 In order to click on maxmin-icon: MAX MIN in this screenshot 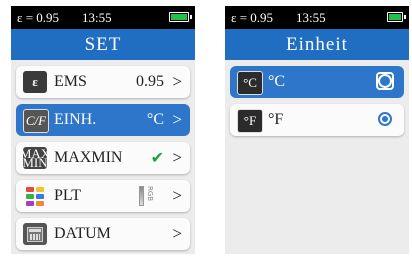, I will do `click(35, 158)`.